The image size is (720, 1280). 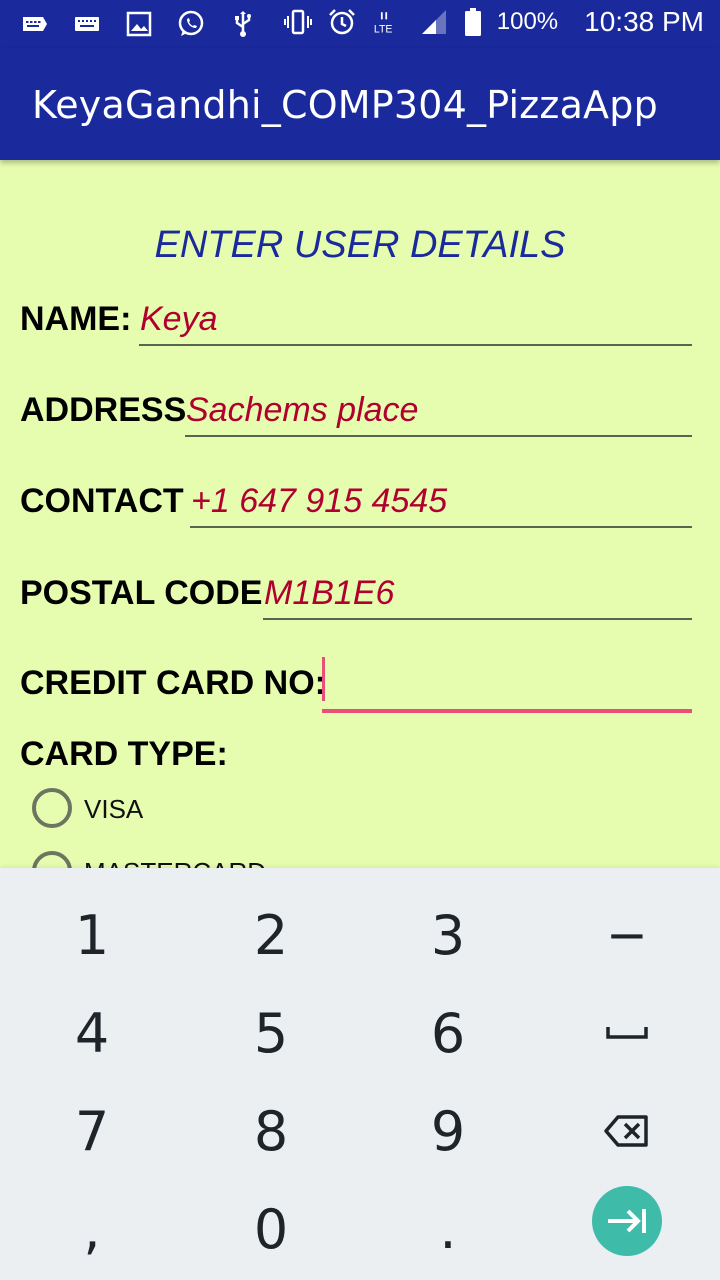 What do you see at coordinates (323, 679) in the screenshot?
I see `text-cursor` at bounding box center [323, 679].